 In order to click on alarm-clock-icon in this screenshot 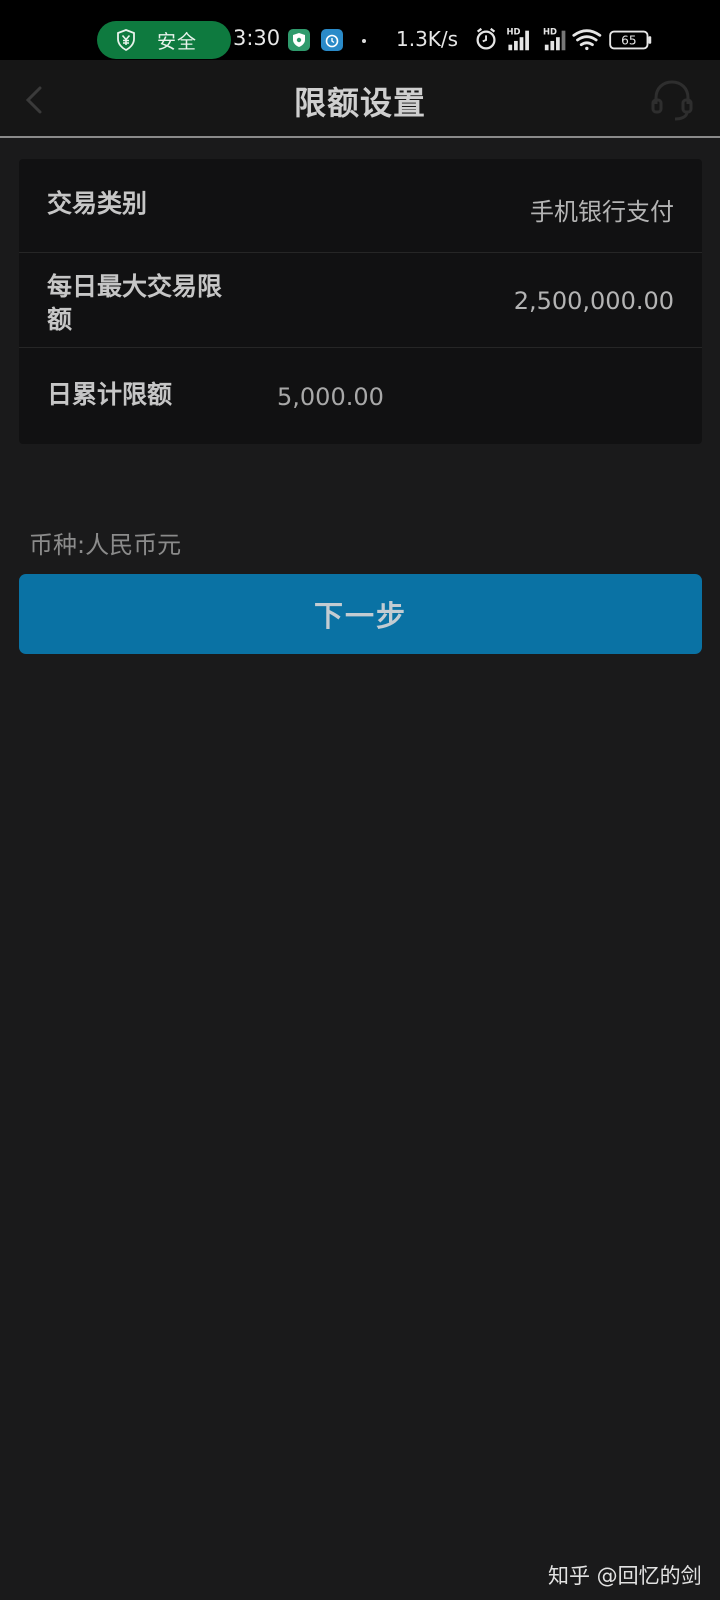, I will do `click(486, 38)`.